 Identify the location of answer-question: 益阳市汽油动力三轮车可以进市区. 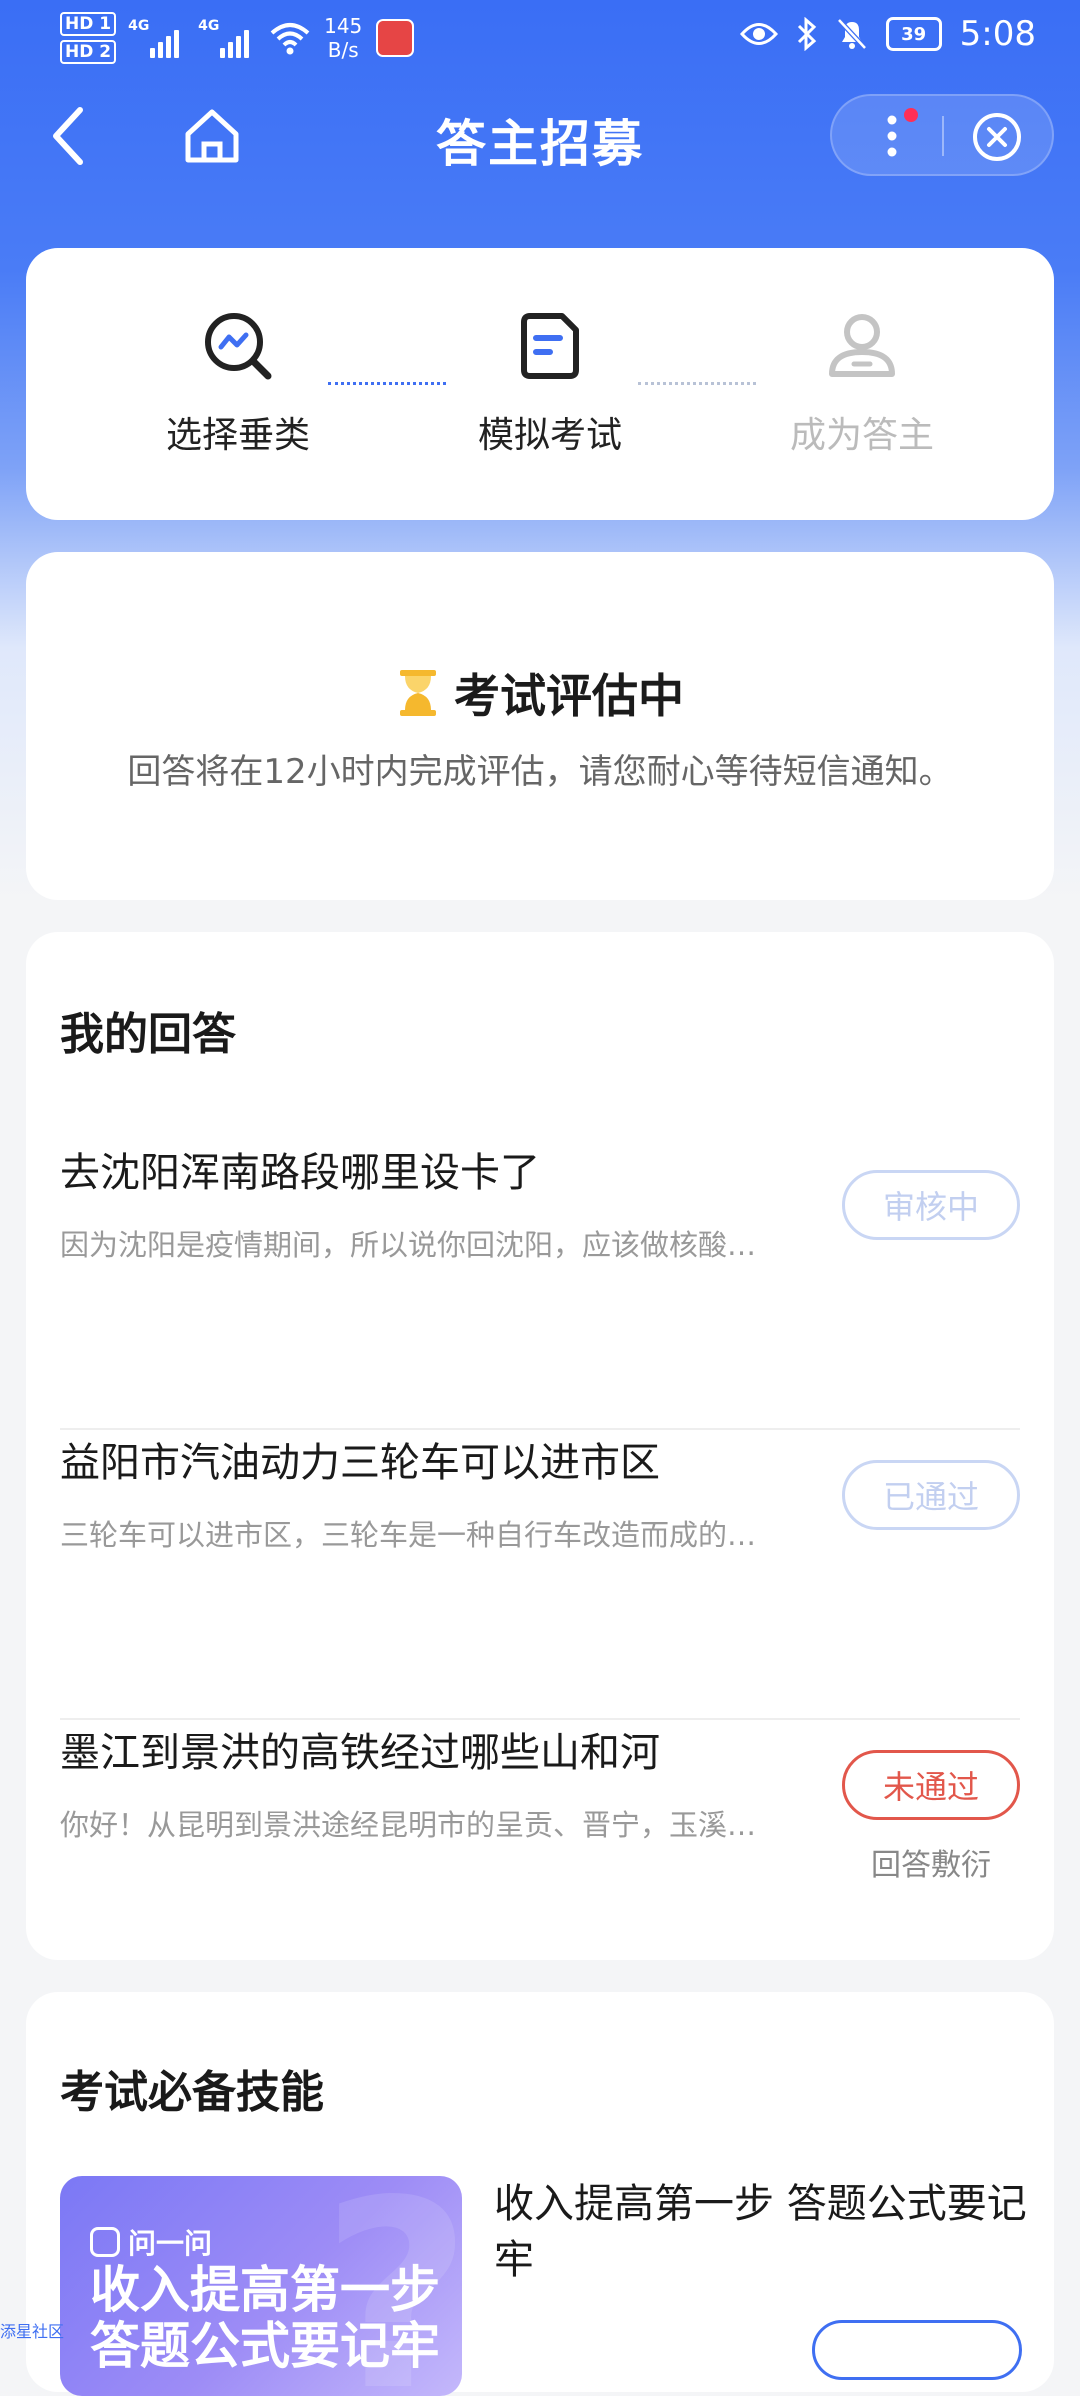
(360, 1463).